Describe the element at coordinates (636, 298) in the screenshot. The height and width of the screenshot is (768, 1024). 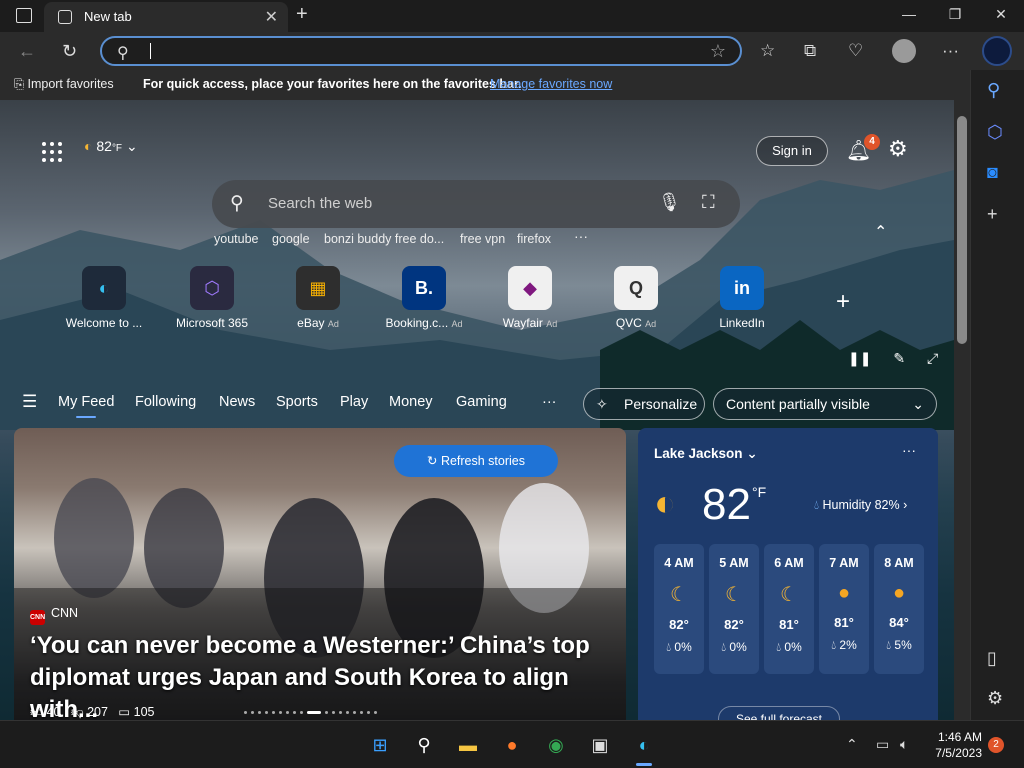
I see `shortcut-tile: Q QVC Ad` at that location.